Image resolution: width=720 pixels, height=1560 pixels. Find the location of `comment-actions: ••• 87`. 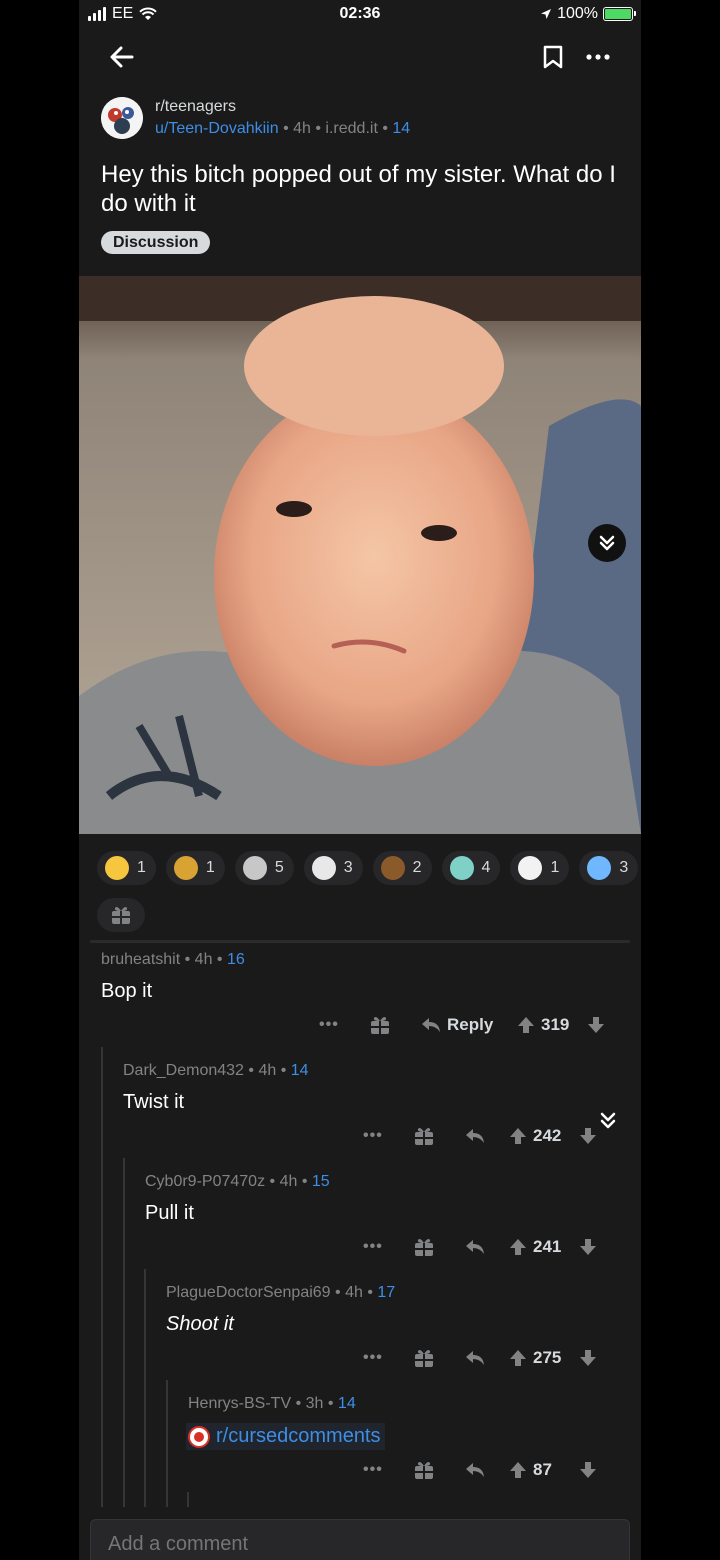

comment-actions: ••• 87 is located at coordinates (480, 1470).